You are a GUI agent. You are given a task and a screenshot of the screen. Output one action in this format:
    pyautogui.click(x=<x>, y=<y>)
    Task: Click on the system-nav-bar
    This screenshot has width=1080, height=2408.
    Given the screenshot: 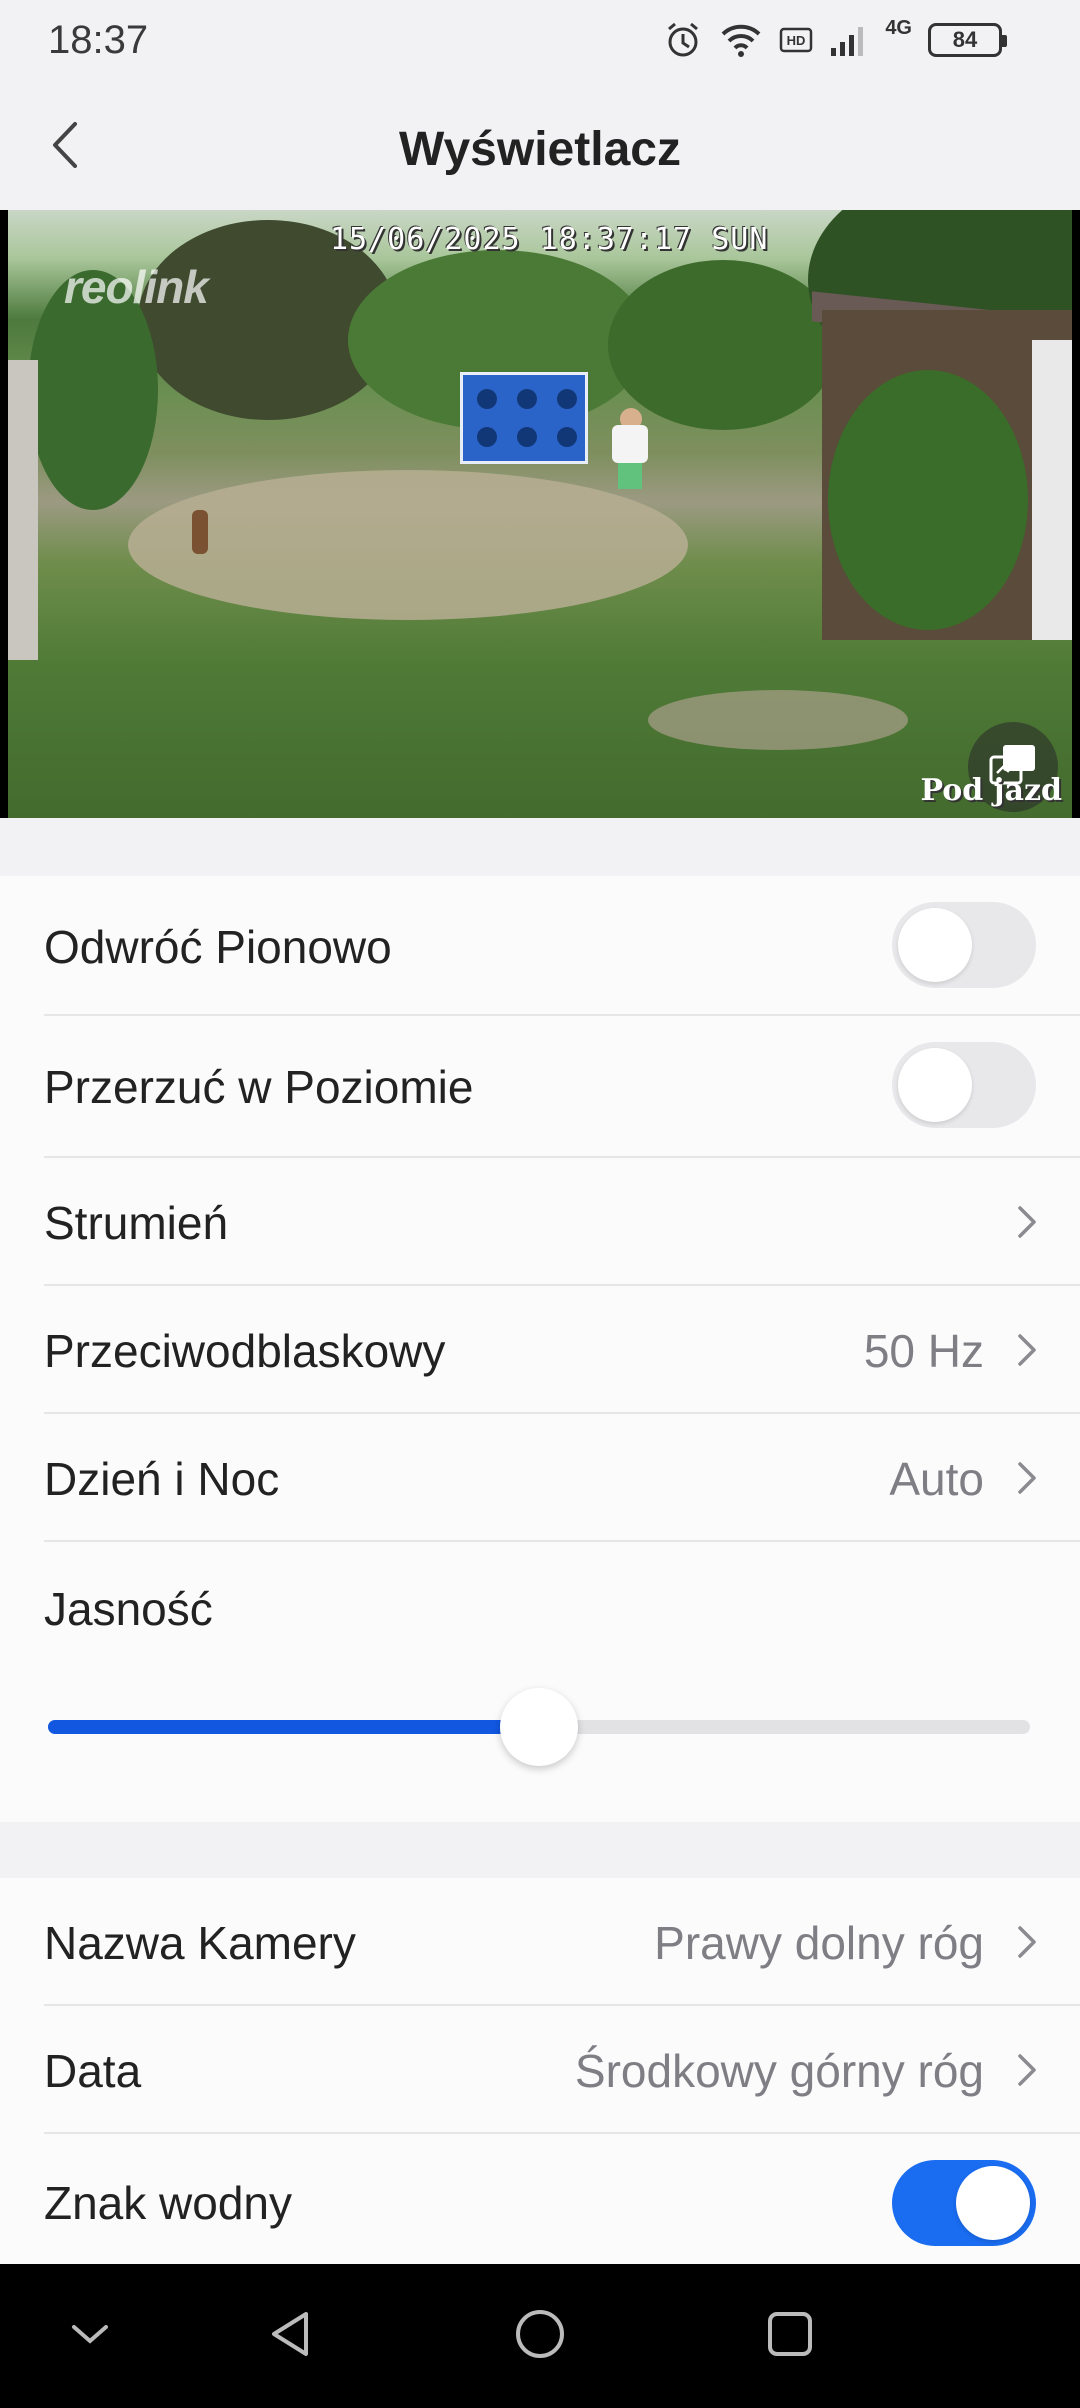 What is the action you would take?
    pyautogui.click(x=540, y=2336)
    